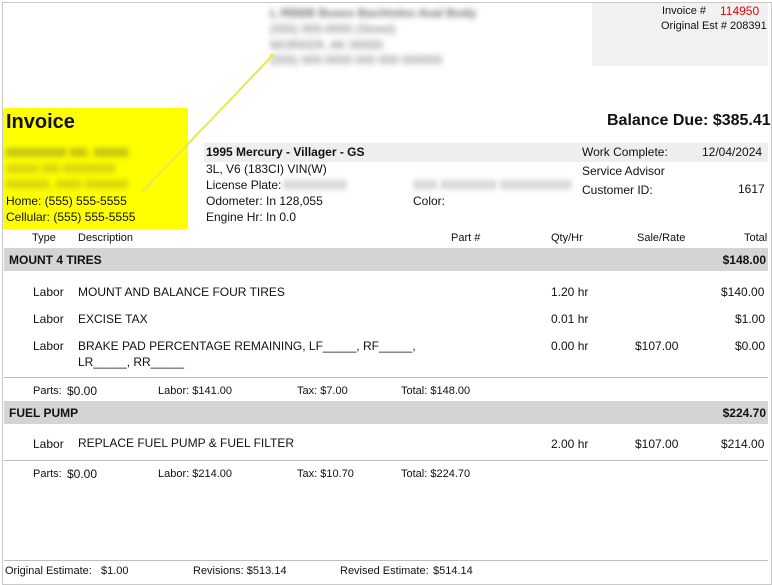 This screenshot has width=772, height=585. What do you see at coordinates (429, 201) in the screenshot?
I see `color-label: Color:` at bounding box center [429, 201].